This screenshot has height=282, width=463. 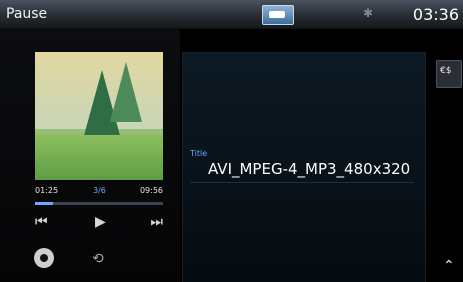 I want to click on settings-button, so click(x=44, y=258).